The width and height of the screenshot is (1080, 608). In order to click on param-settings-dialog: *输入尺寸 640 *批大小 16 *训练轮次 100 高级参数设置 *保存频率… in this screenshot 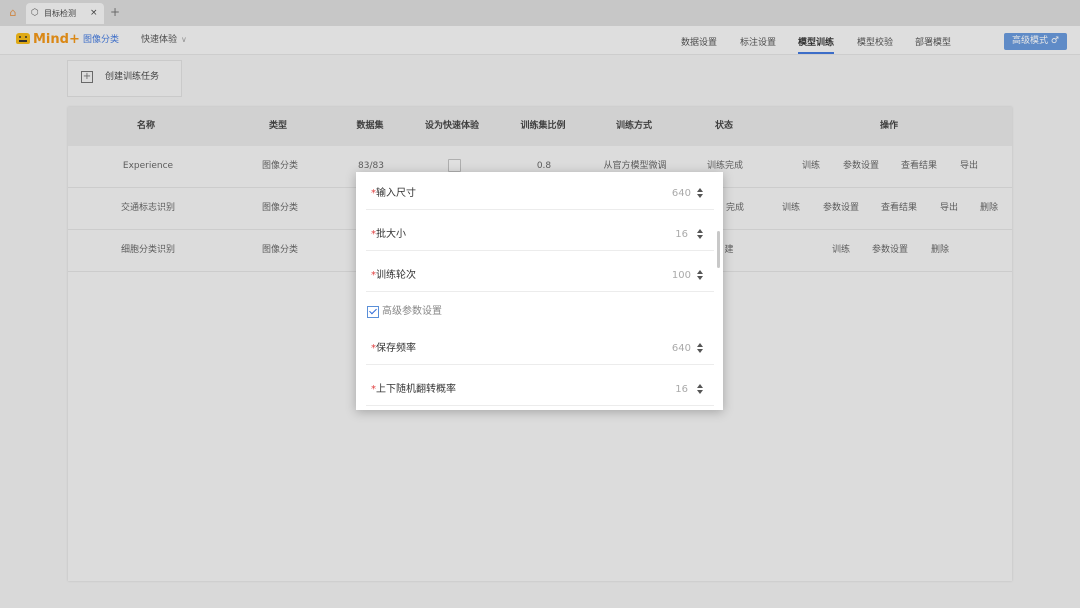, I will do `click(539, 291)`.